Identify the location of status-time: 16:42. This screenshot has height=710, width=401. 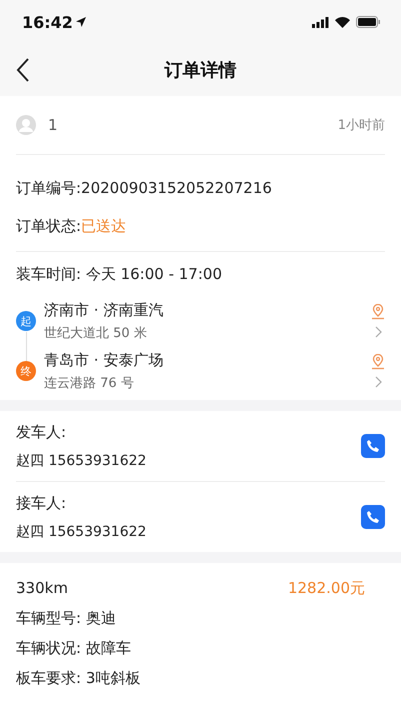
(54, 22).